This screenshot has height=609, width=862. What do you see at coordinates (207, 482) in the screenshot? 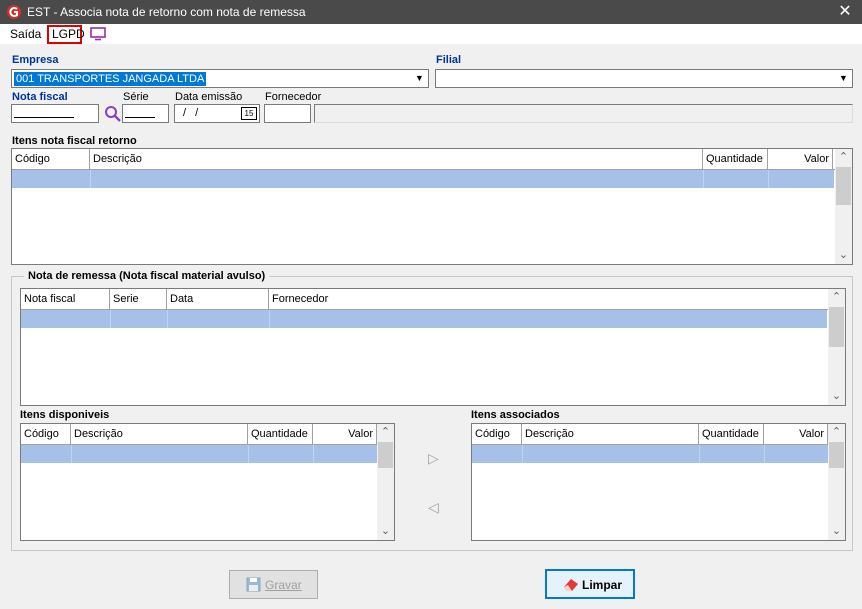
I see `itens-disponiveis-grid: Código Descrição Quantidade Valor ⌃ ⌄` at bounding box center [207, 482].